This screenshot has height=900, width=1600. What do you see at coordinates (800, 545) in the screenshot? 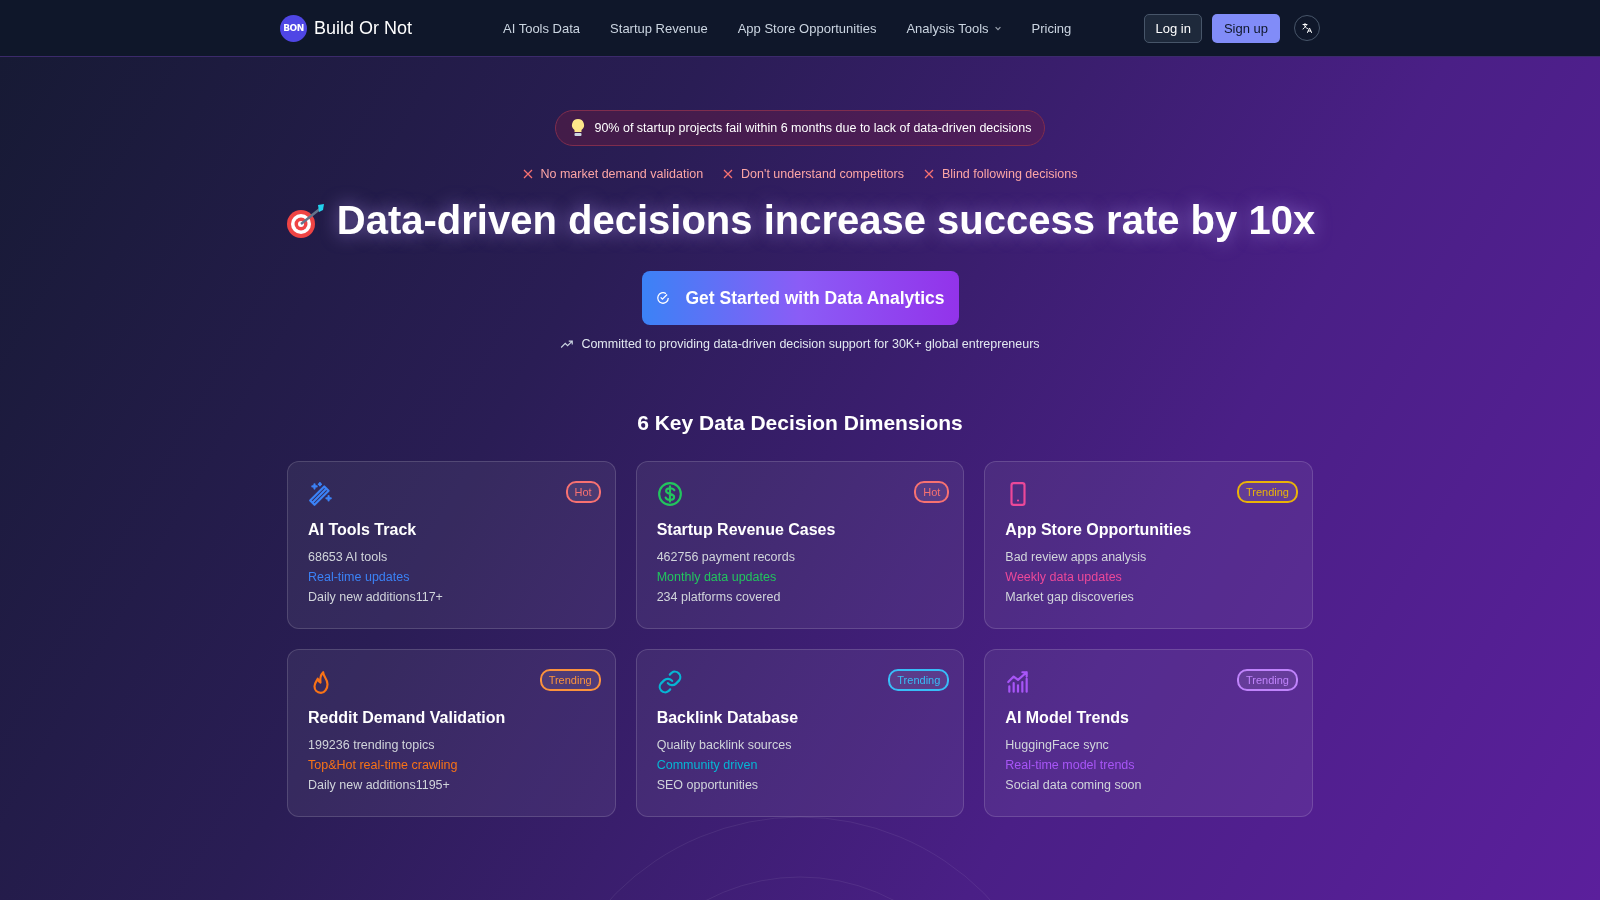
I see `feature-card: Hot Startup Revenue Cases 462756 payment records Monthly data updates 234 platforms covered` at bounding box center [800, 545].